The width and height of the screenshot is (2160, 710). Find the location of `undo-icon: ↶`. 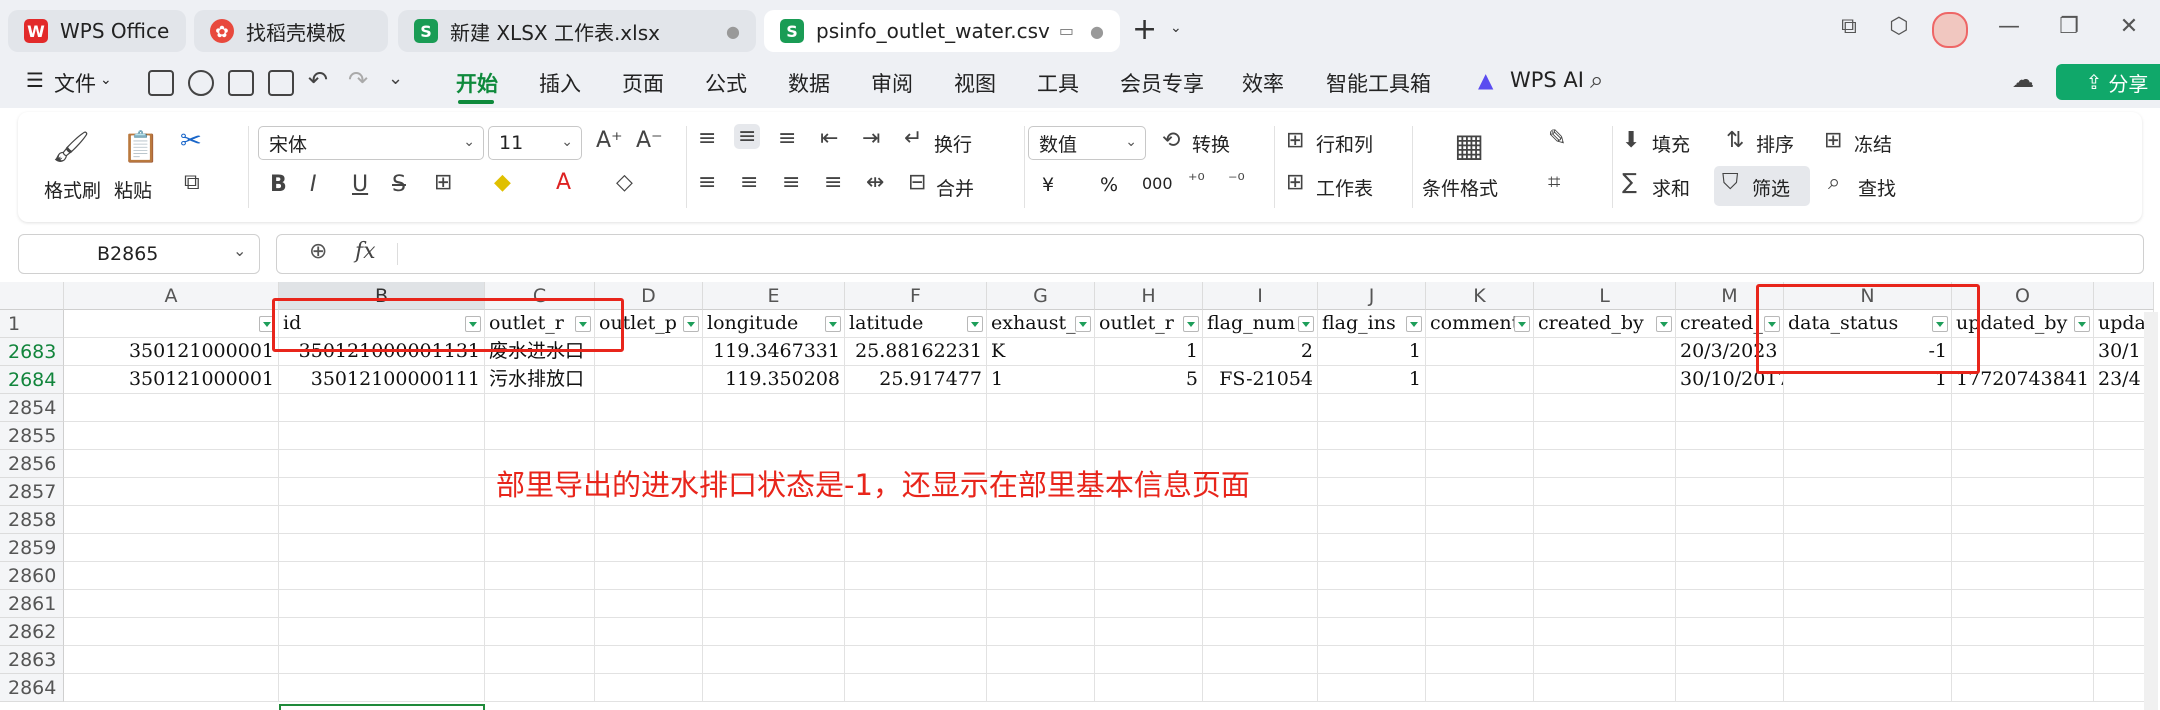

undo-icon: ↶ is located at coordinates (318, 80).